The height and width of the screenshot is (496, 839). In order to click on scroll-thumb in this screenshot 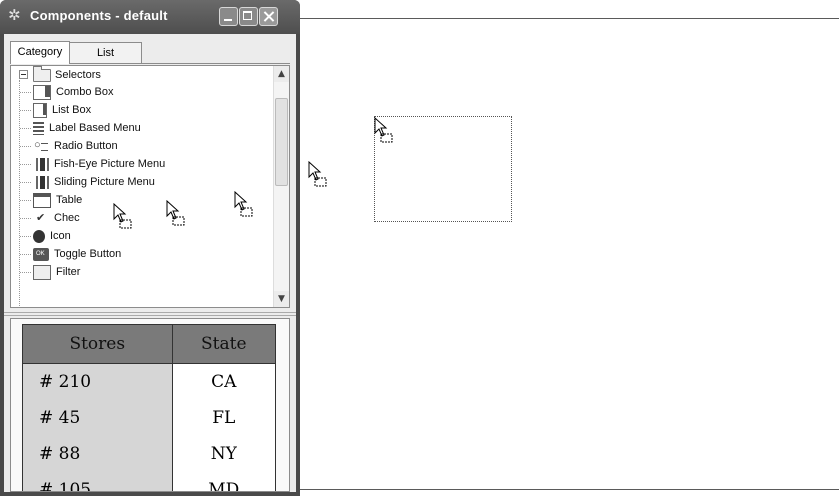, I will do `click(281, 142)`.